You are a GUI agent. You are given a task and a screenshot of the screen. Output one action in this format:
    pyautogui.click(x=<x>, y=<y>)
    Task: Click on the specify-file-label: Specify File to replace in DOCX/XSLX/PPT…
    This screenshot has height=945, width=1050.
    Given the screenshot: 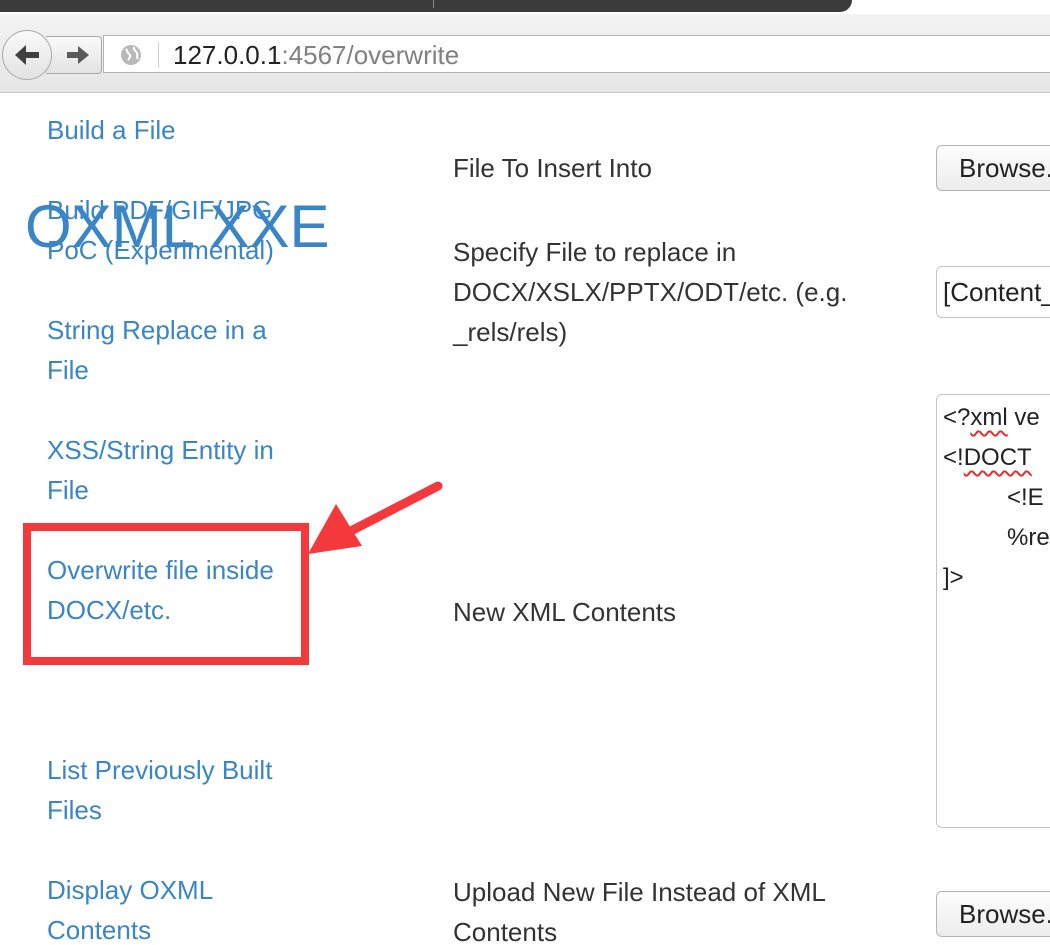 What is the action you would take?
    pyautogui.click(x=650, y=292)
    